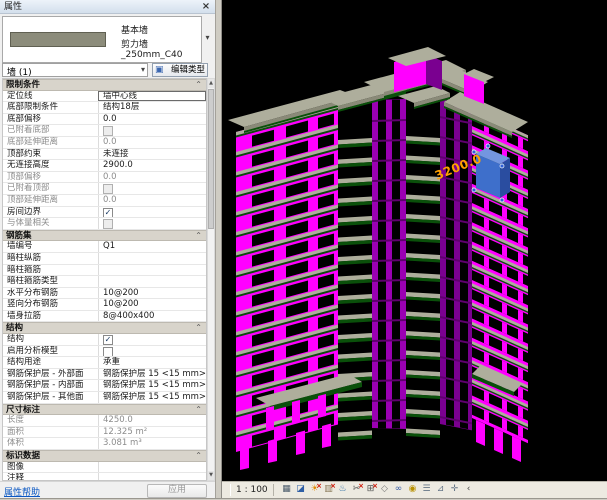 This screenshot has width=607, height=500. What do you see at coordinates (398, 489) in the screenshot?
I see `hide-isolate-icon: ∞` at bounding box center [398, 489].